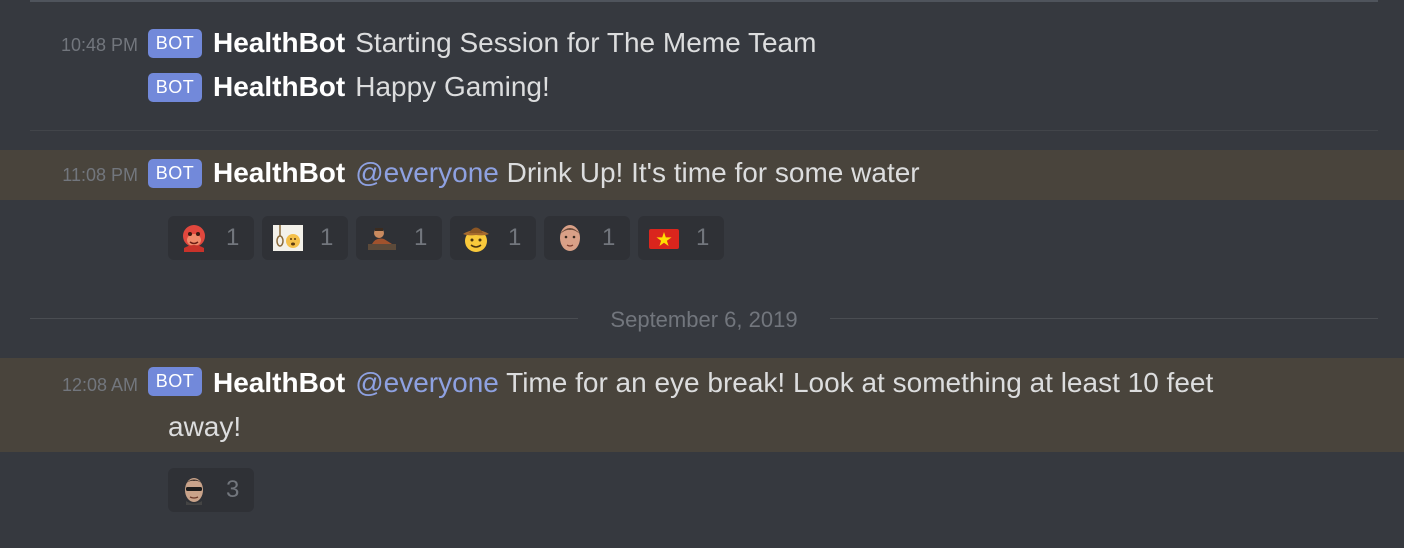  What do you see at coordinates (194, 491) in the screenshot?
I see `sunglasses-man-emoji-icon` at bounding box center [194, 491].